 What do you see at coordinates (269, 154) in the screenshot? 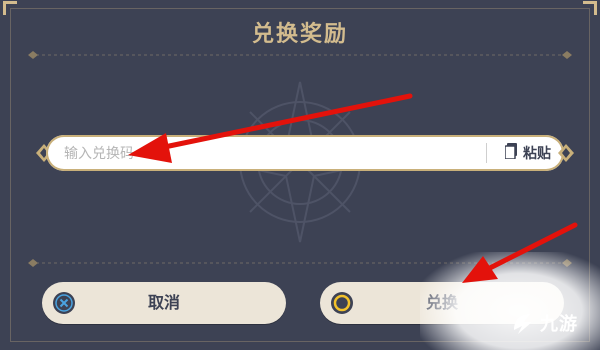
I see `redeem-code-input` at bounding box center [269, 154].